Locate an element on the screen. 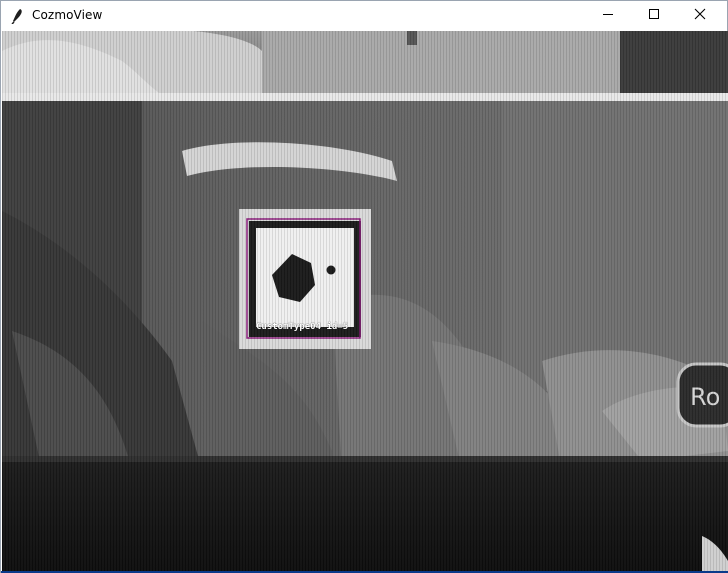  detection-label: CustomType04 id=5 is located at coordinates (302, 327).